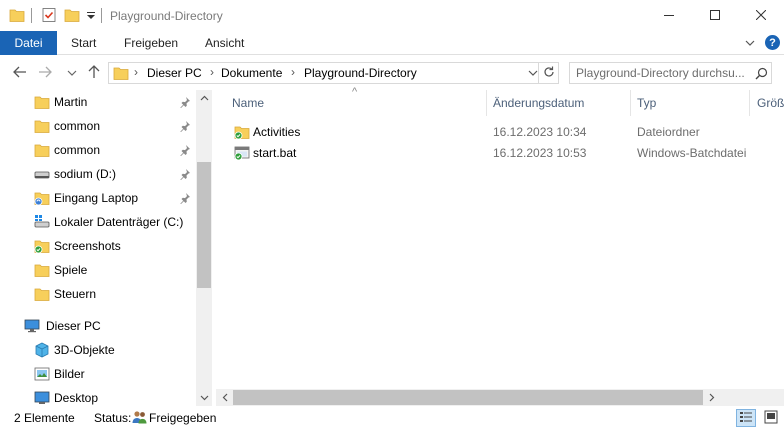 The image size is (784, 430). I want to click on status-label: Status:, so click(113, 418).